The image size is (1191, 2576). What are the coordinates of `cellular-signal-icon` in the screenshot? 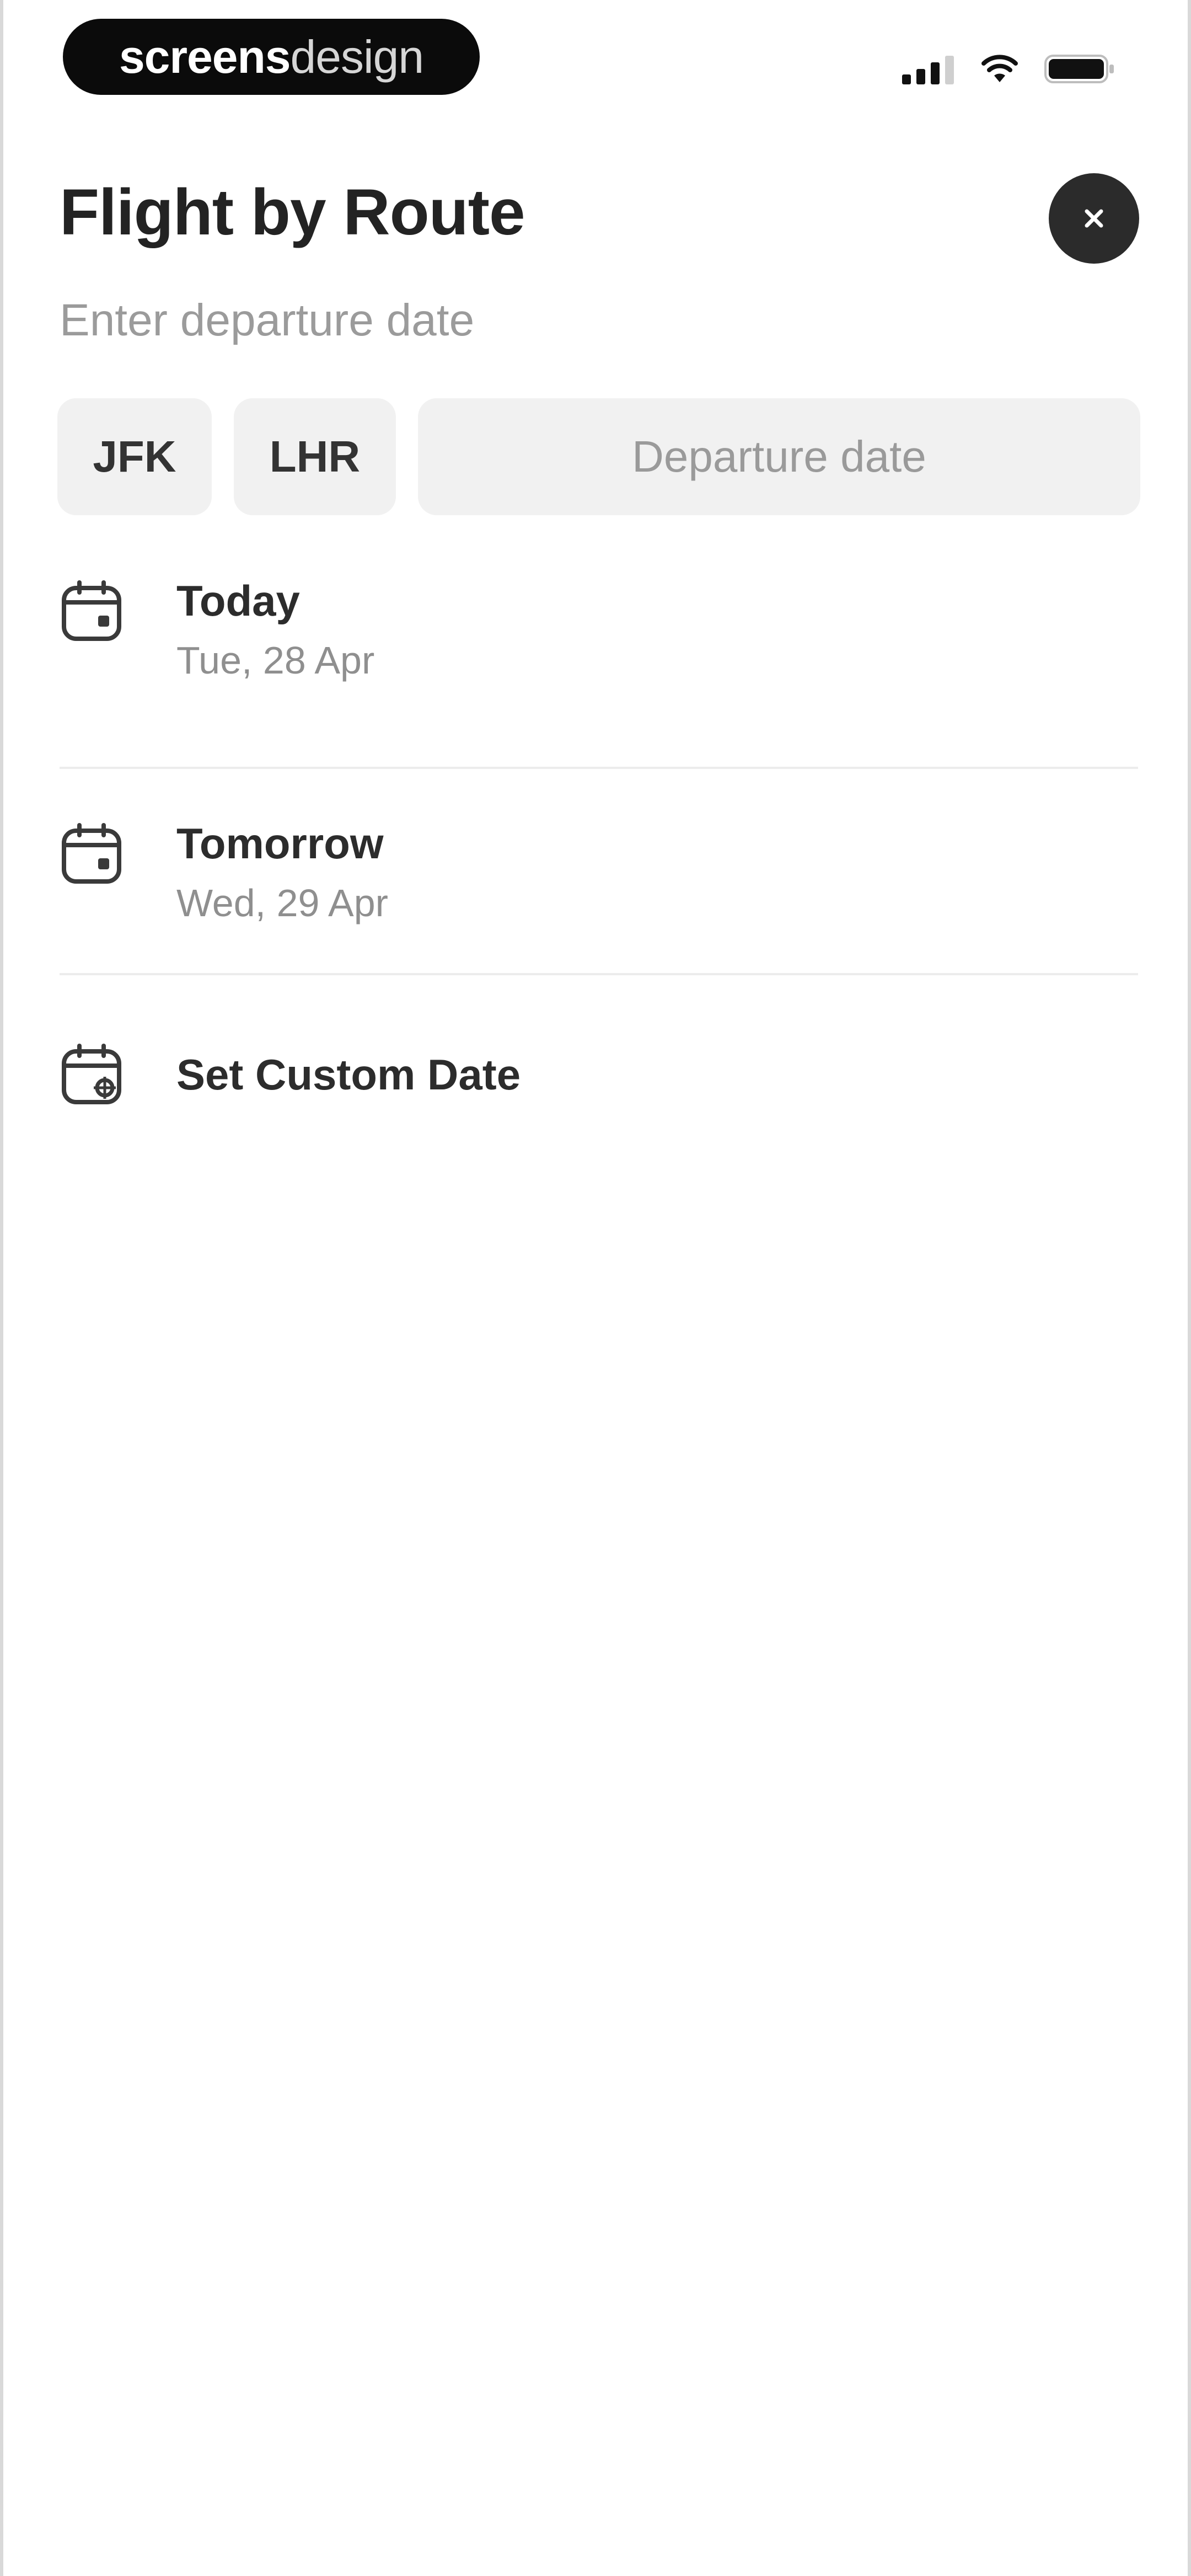 It's located at (928, 70).